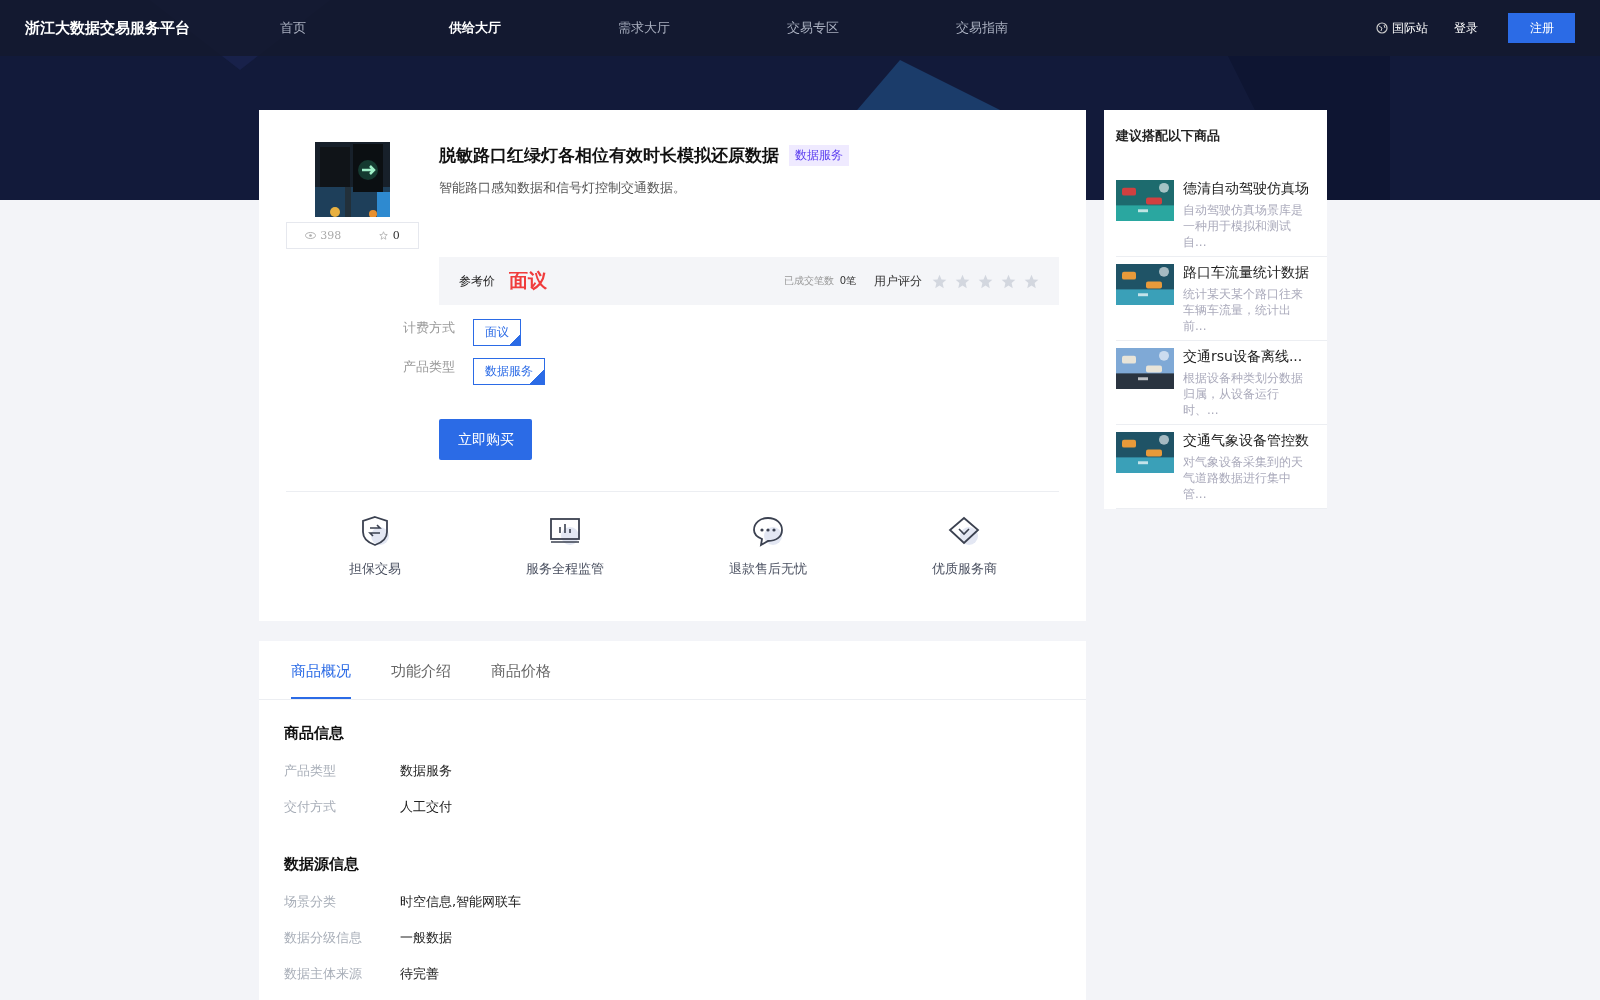 The image size is (1600, 1000). Describe the element at coordinates (533, 28) in the screenshot. I see `nav-link: 供给大厅` at that location.